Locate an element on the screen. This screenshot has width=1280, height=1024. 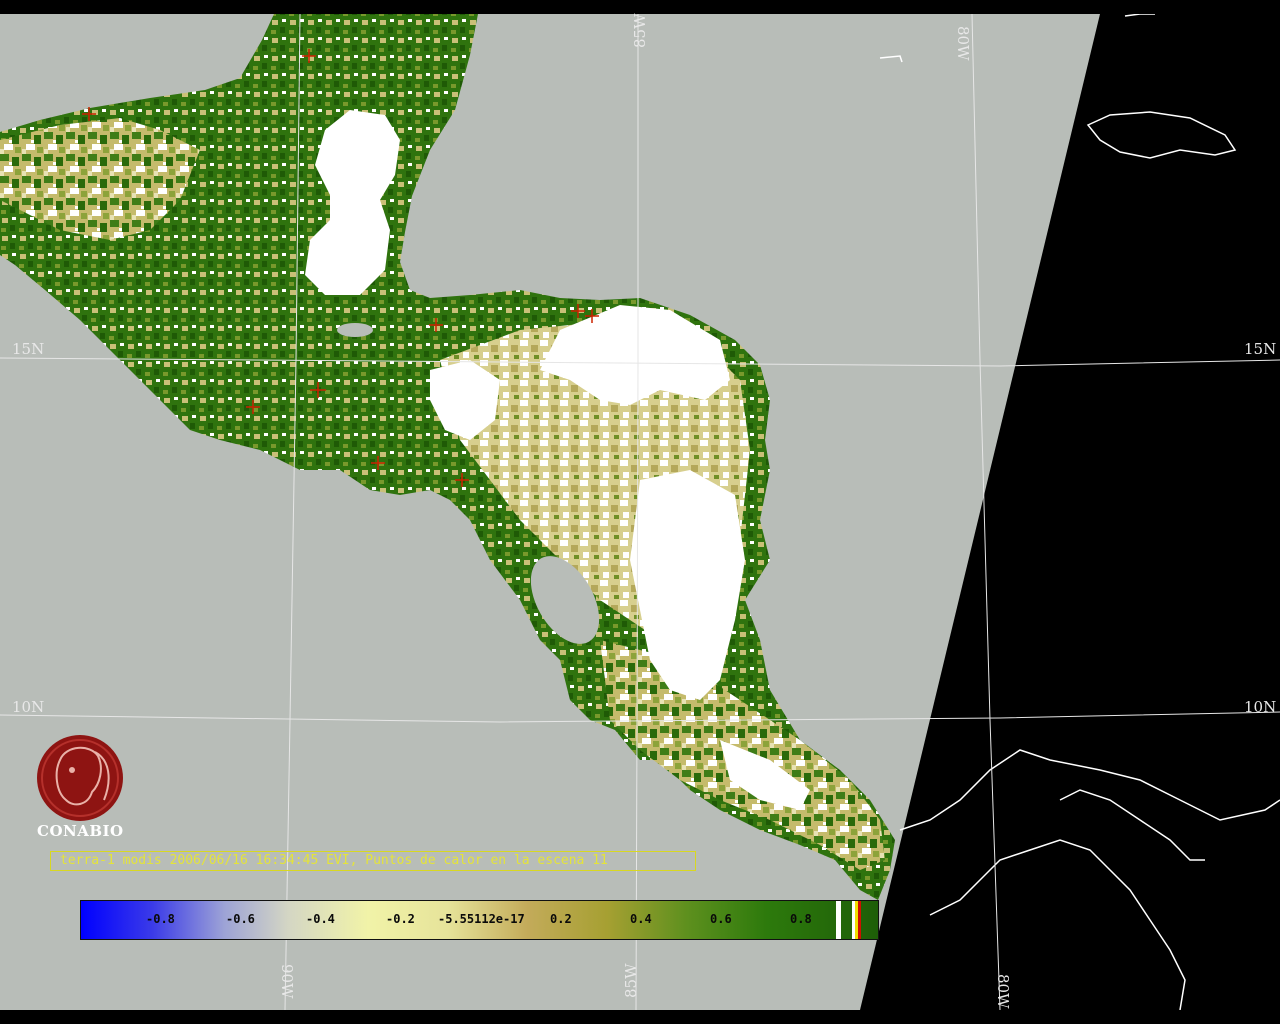
colorbar-tick: -0.4 is located at coordinates (320, 919).